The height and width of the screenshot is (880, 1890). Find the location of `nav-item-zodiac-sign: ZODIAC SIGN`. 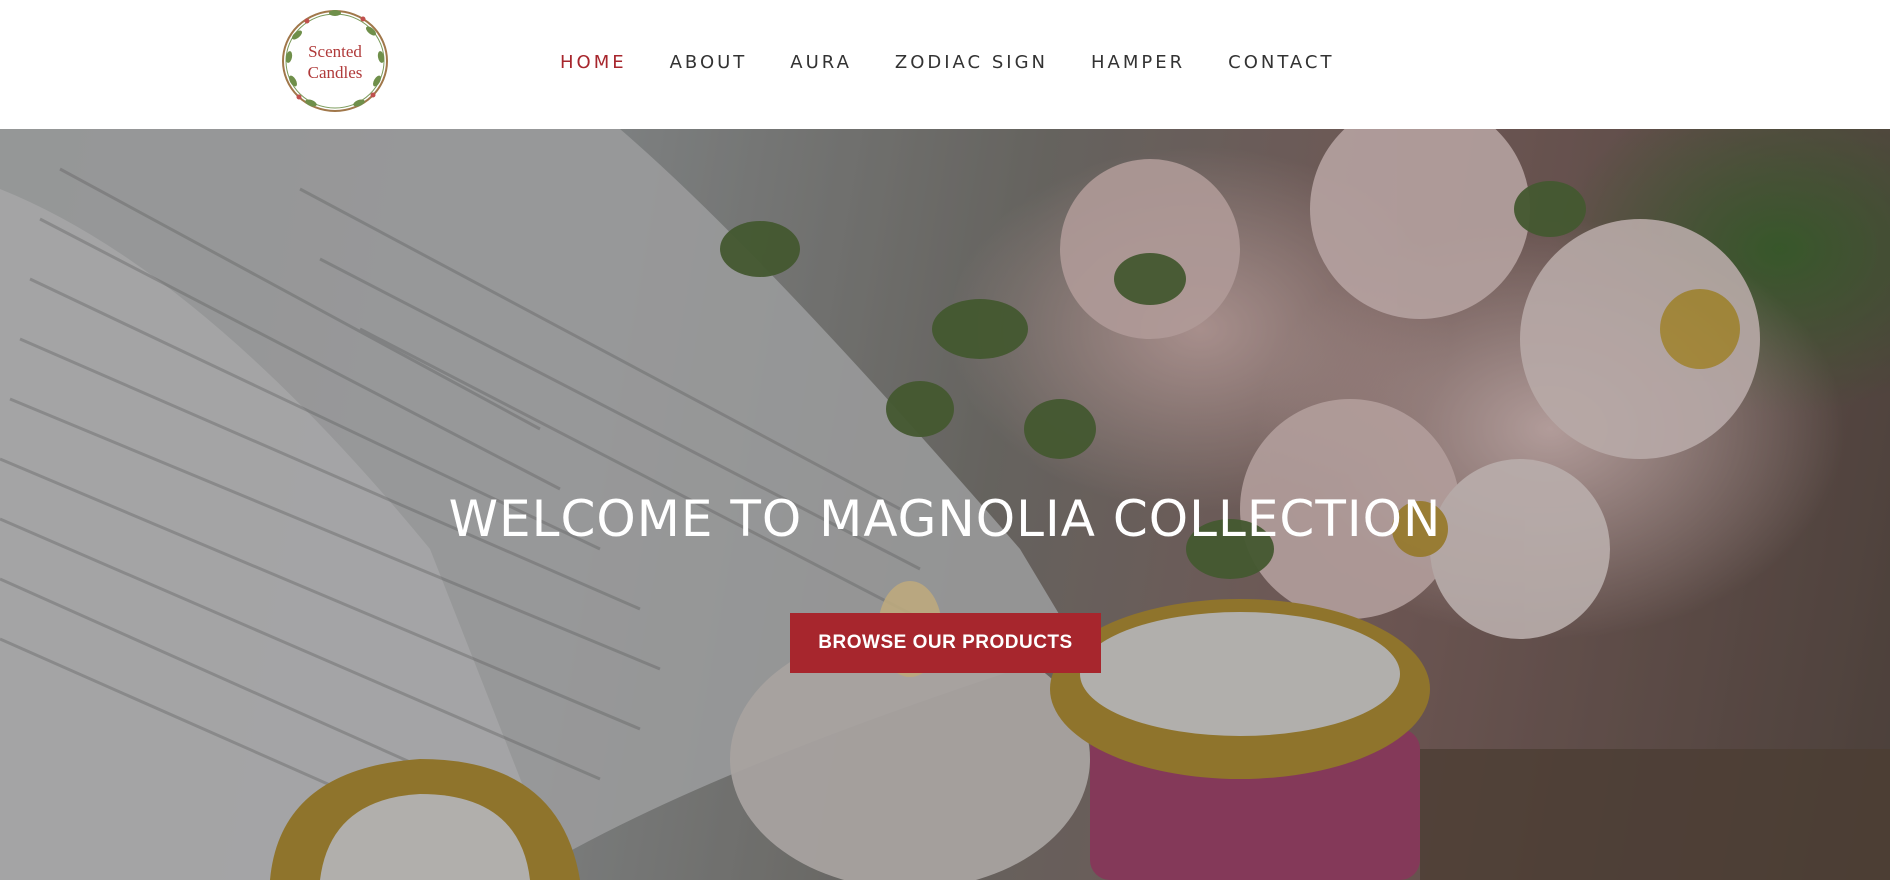

nav-item-zodiac-sign: ZODIAC SIGN is located at coordinates (971, 62).